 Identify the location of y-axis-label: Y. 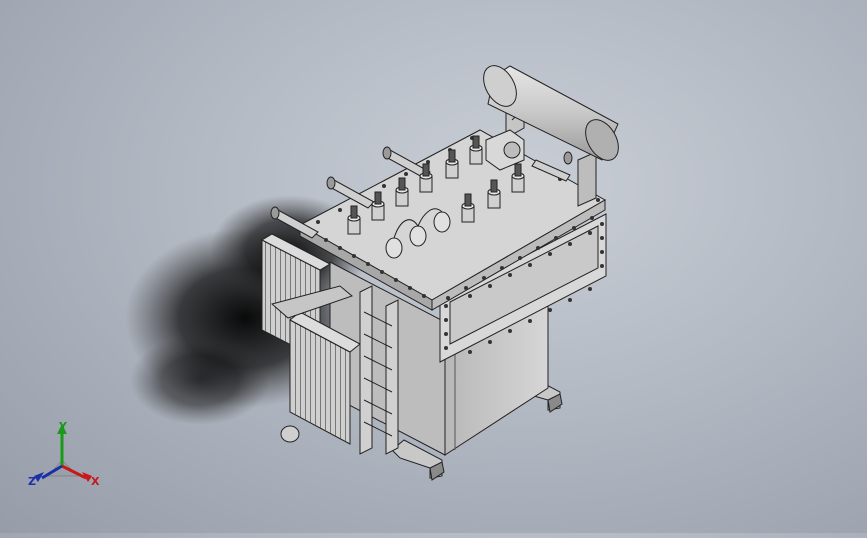
(63, 426).